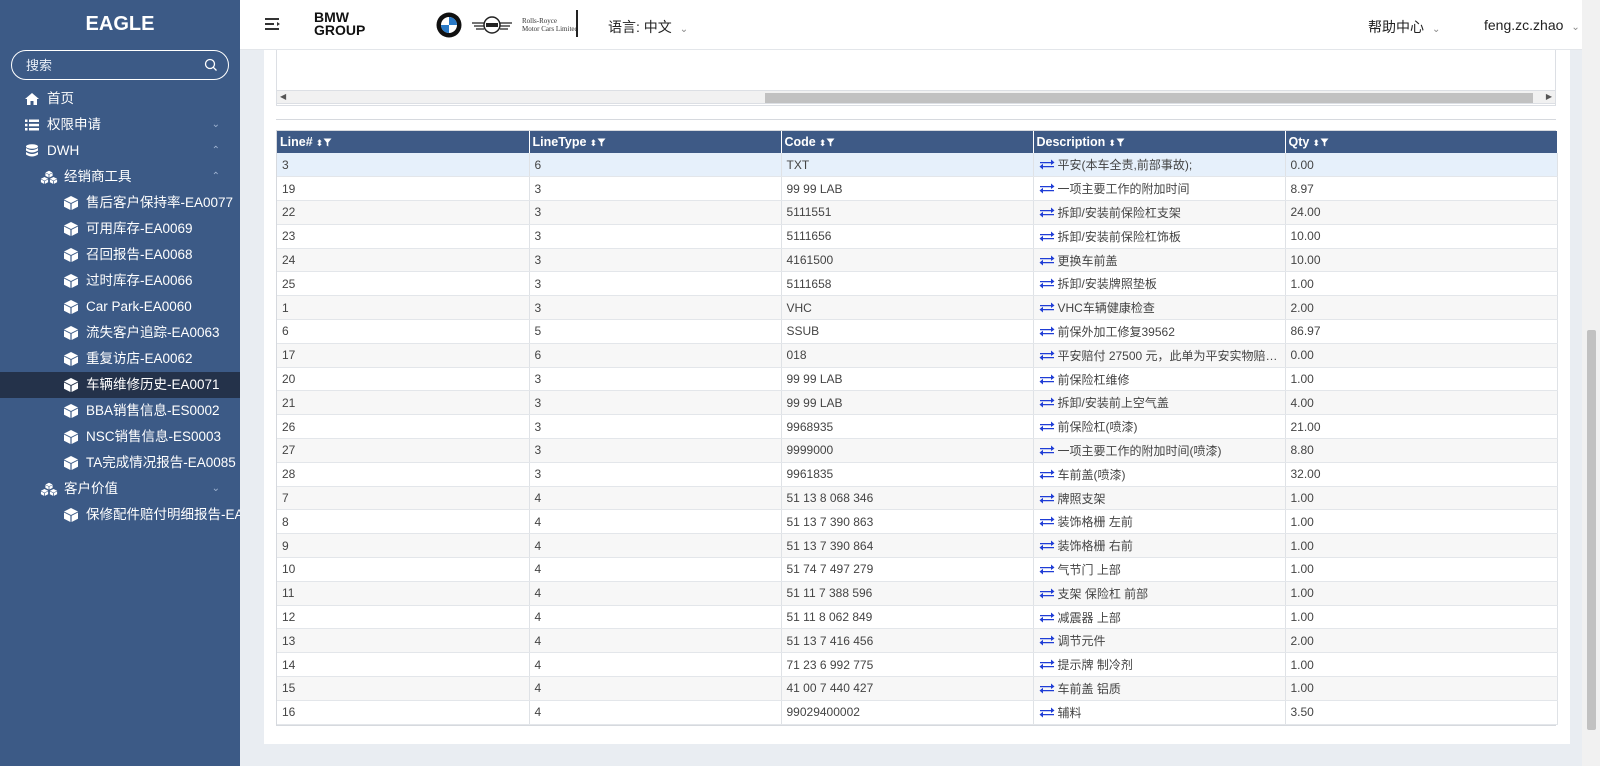 This screenshot has width=1600, height=766. I want to click on sidebar-item: 召回报告-EA0068, so click(120, 255).